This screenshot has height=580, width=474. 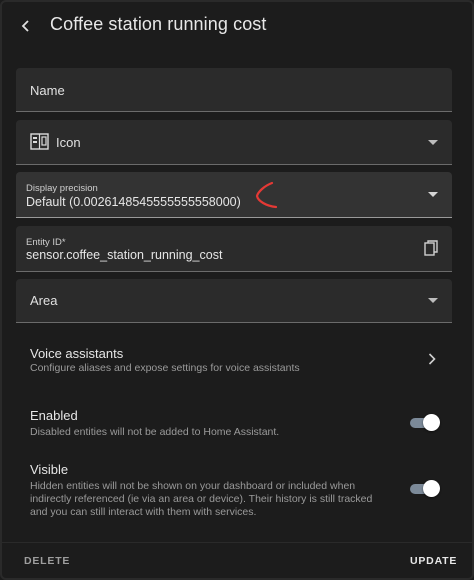 What do you see at coordinates (49, 469) in the screenshot?
I see `visible-title: Visible` at bounding box center [49, 469].